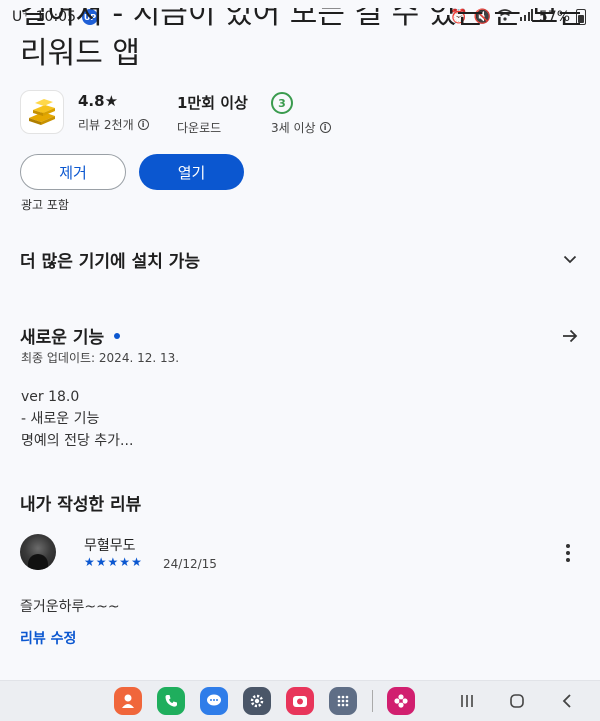 The width and height of the screenshot is (600, 721). I want to click on apps-grid-icon, so click(343, 701).